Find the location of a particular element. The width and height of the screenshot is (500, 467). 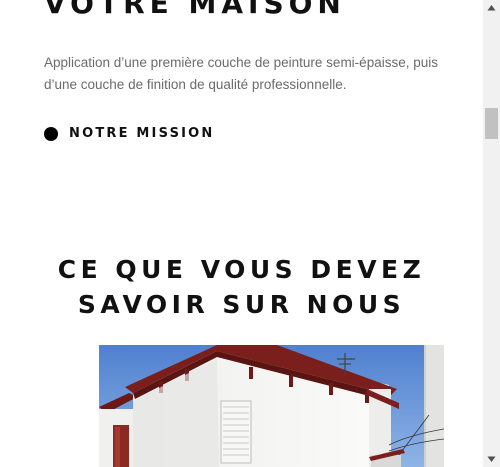

about-heading-line-2: SAVOIR SUR NOUS is located at coordinates (241, 304).